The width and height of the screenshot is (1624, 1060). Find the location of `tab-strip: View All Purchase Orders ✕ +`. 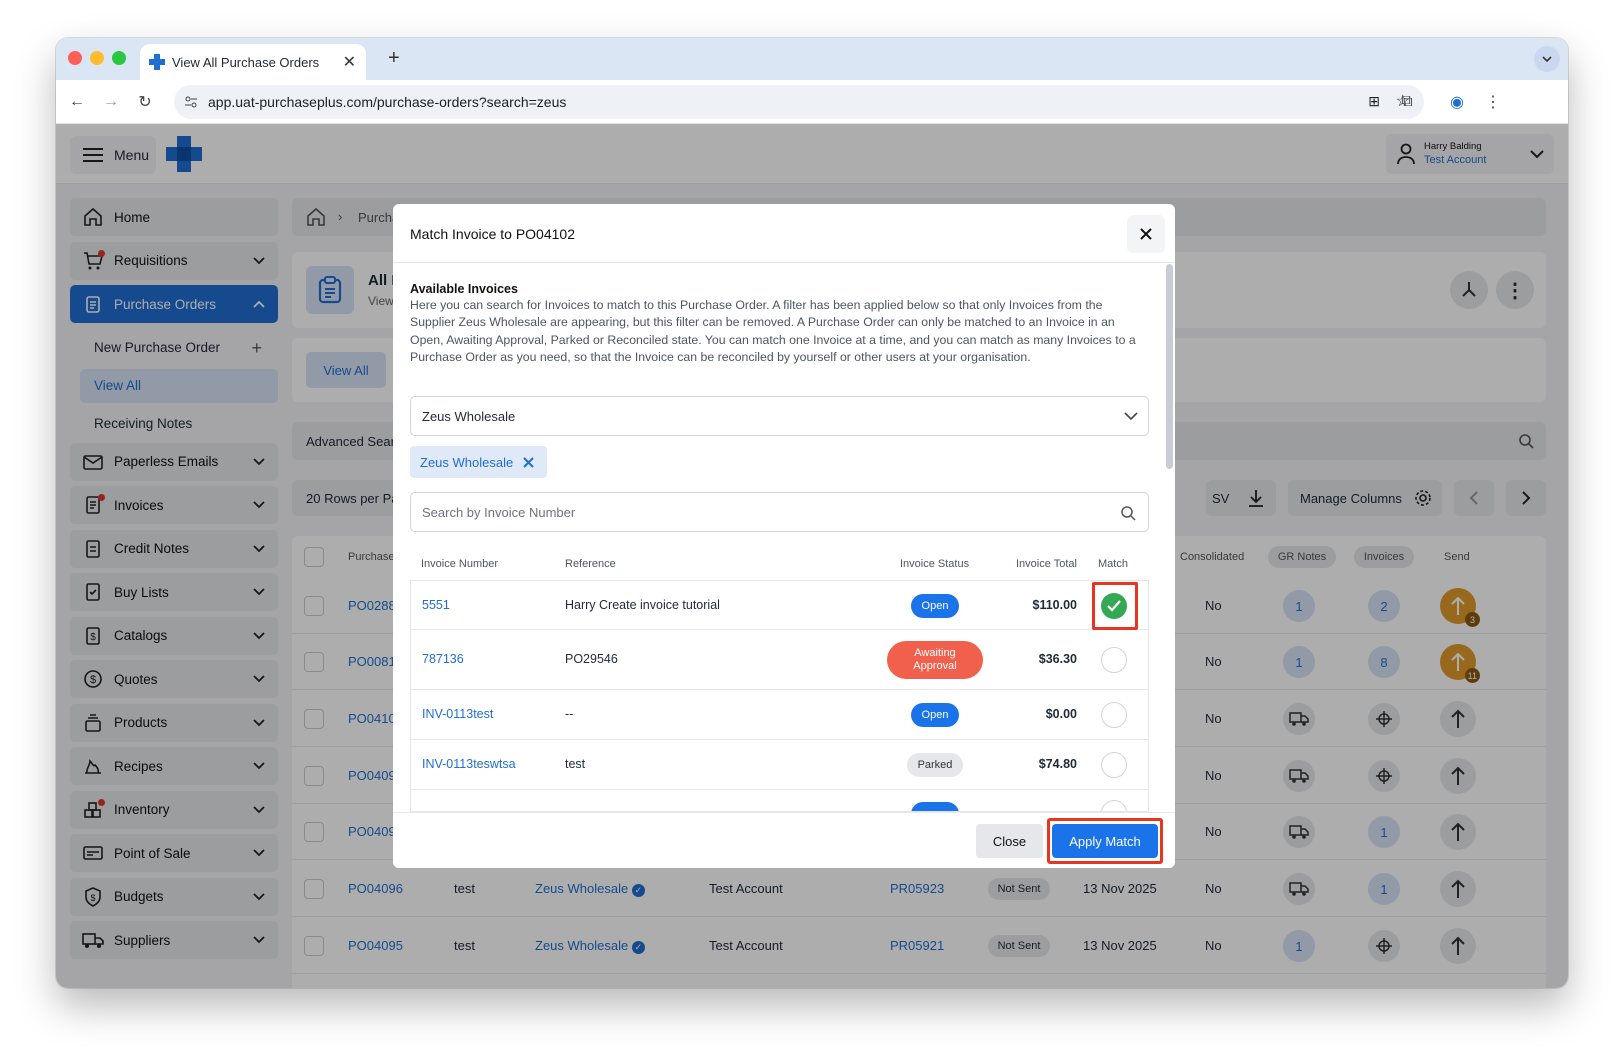

tab-strip: View All Purchase Orders ✕ + is located at coordinates (812, 59).